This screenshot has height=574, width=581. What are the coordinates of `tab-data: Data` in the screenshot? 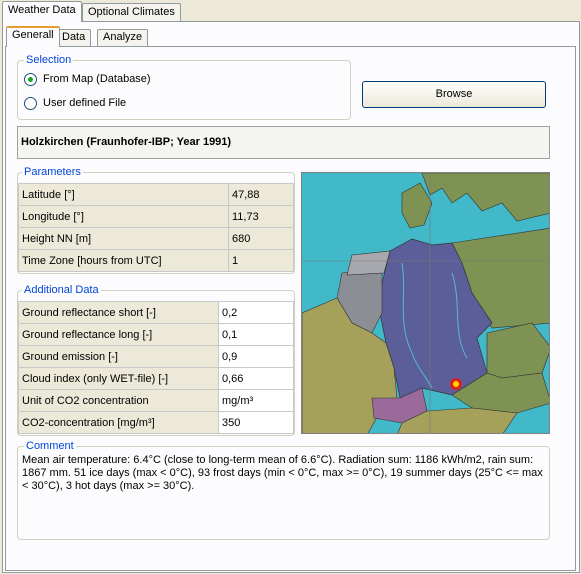 It's located at (74, 38).